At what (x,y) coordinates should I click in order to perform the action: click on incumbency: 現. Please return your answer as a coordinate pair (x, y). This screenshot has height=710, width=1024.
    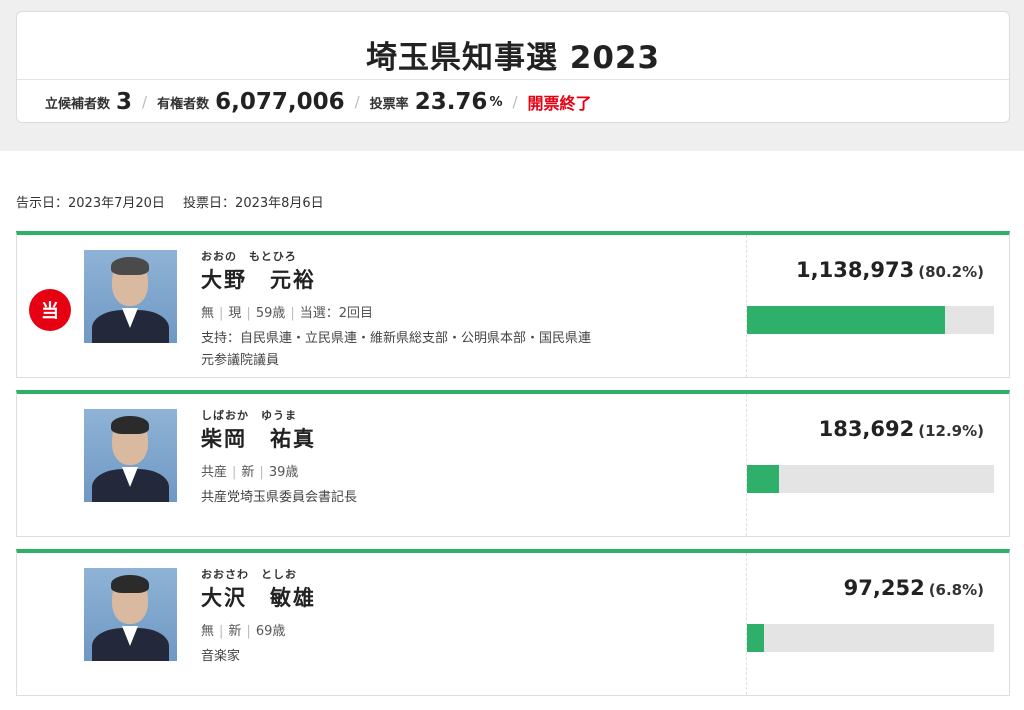
    Looking at the image, I should click on (235, 313).